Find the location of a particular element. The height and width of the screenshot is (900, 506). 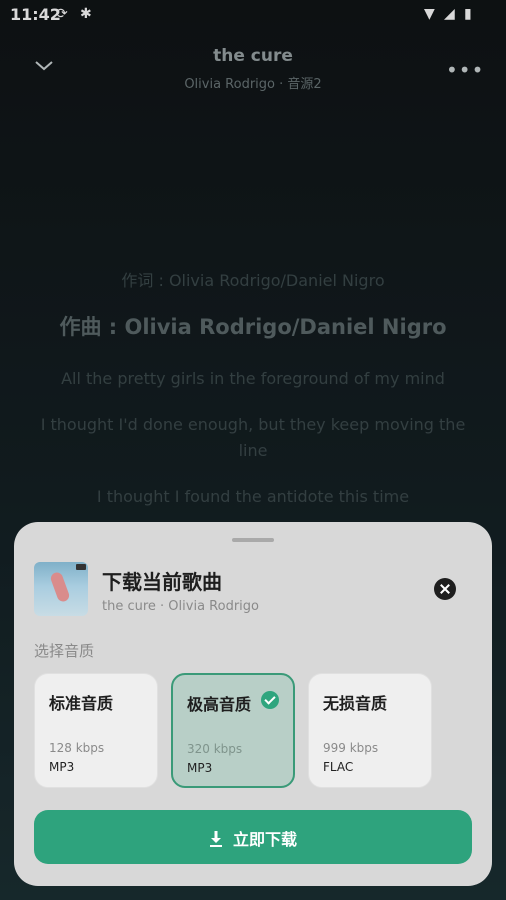

quality-name: 无损音质 is located at coordinates (355, 703).